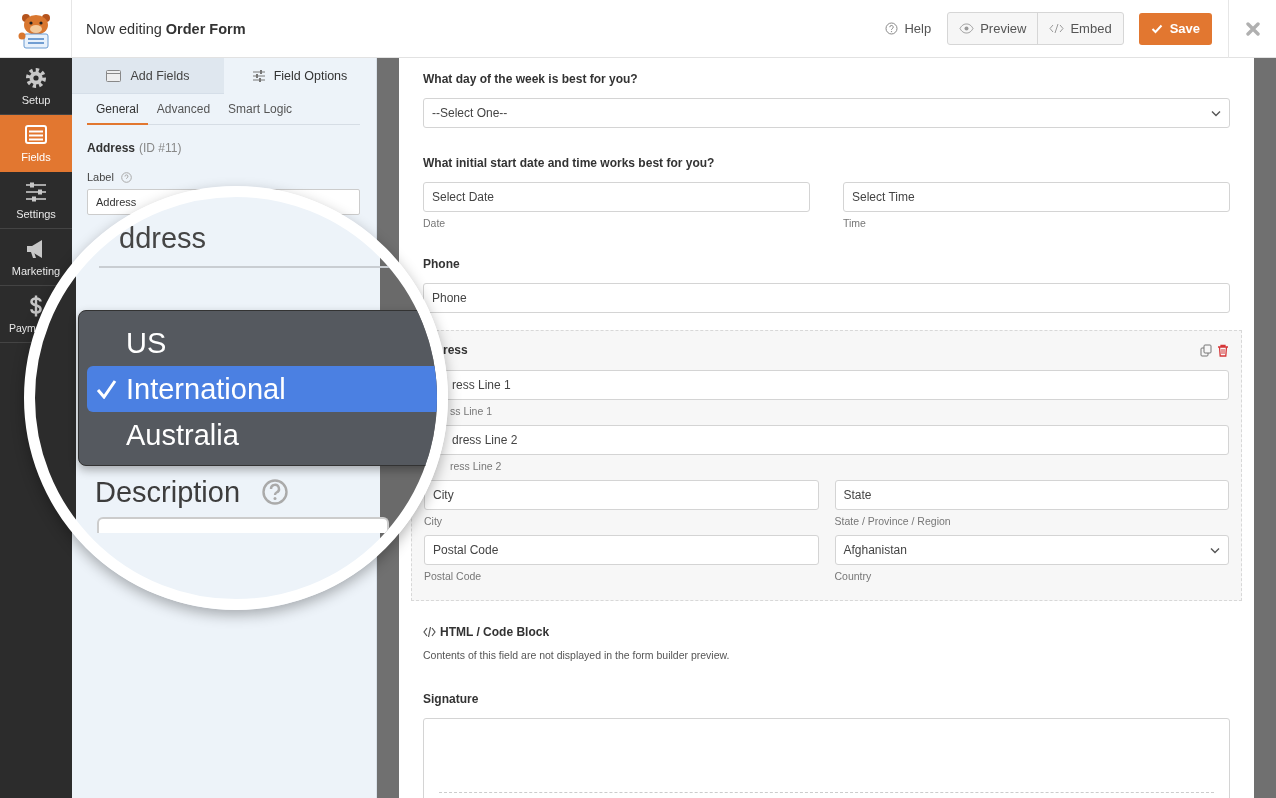 The width and height of the screenshot is (1276, 798). What do you see at coordinates (616, 197) in the screenshot?
I see `input-field: Select Date` at bounding box center [616, 197].